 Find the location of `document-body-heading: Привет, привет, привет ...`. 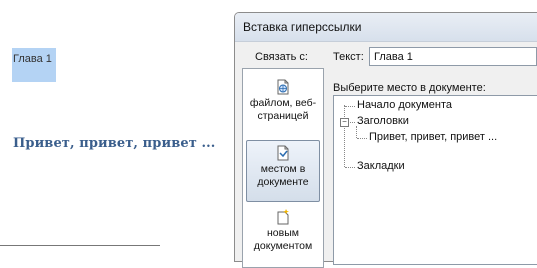

document-body-heading: Привет, привет, привет ... is located at coordinates (114, 143).